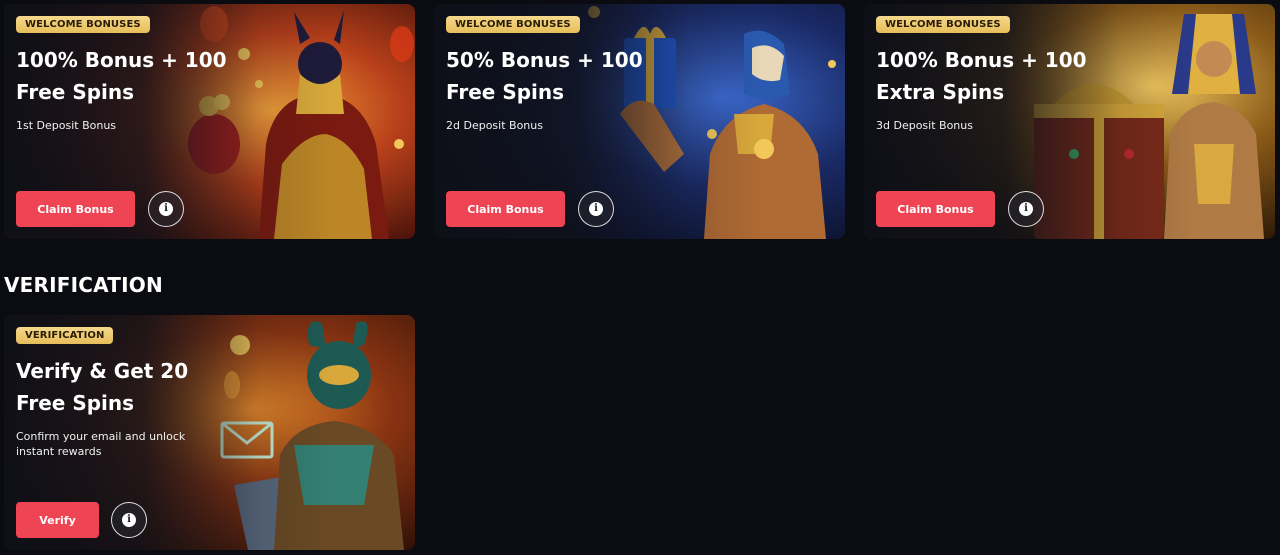 Image resolution: width=1280 pixels, height=555 pixels. Describe the element at coordinates (544, 60) in the screenshot. I see `bonus-title-line1: 50% Bonus + 100` at that location.